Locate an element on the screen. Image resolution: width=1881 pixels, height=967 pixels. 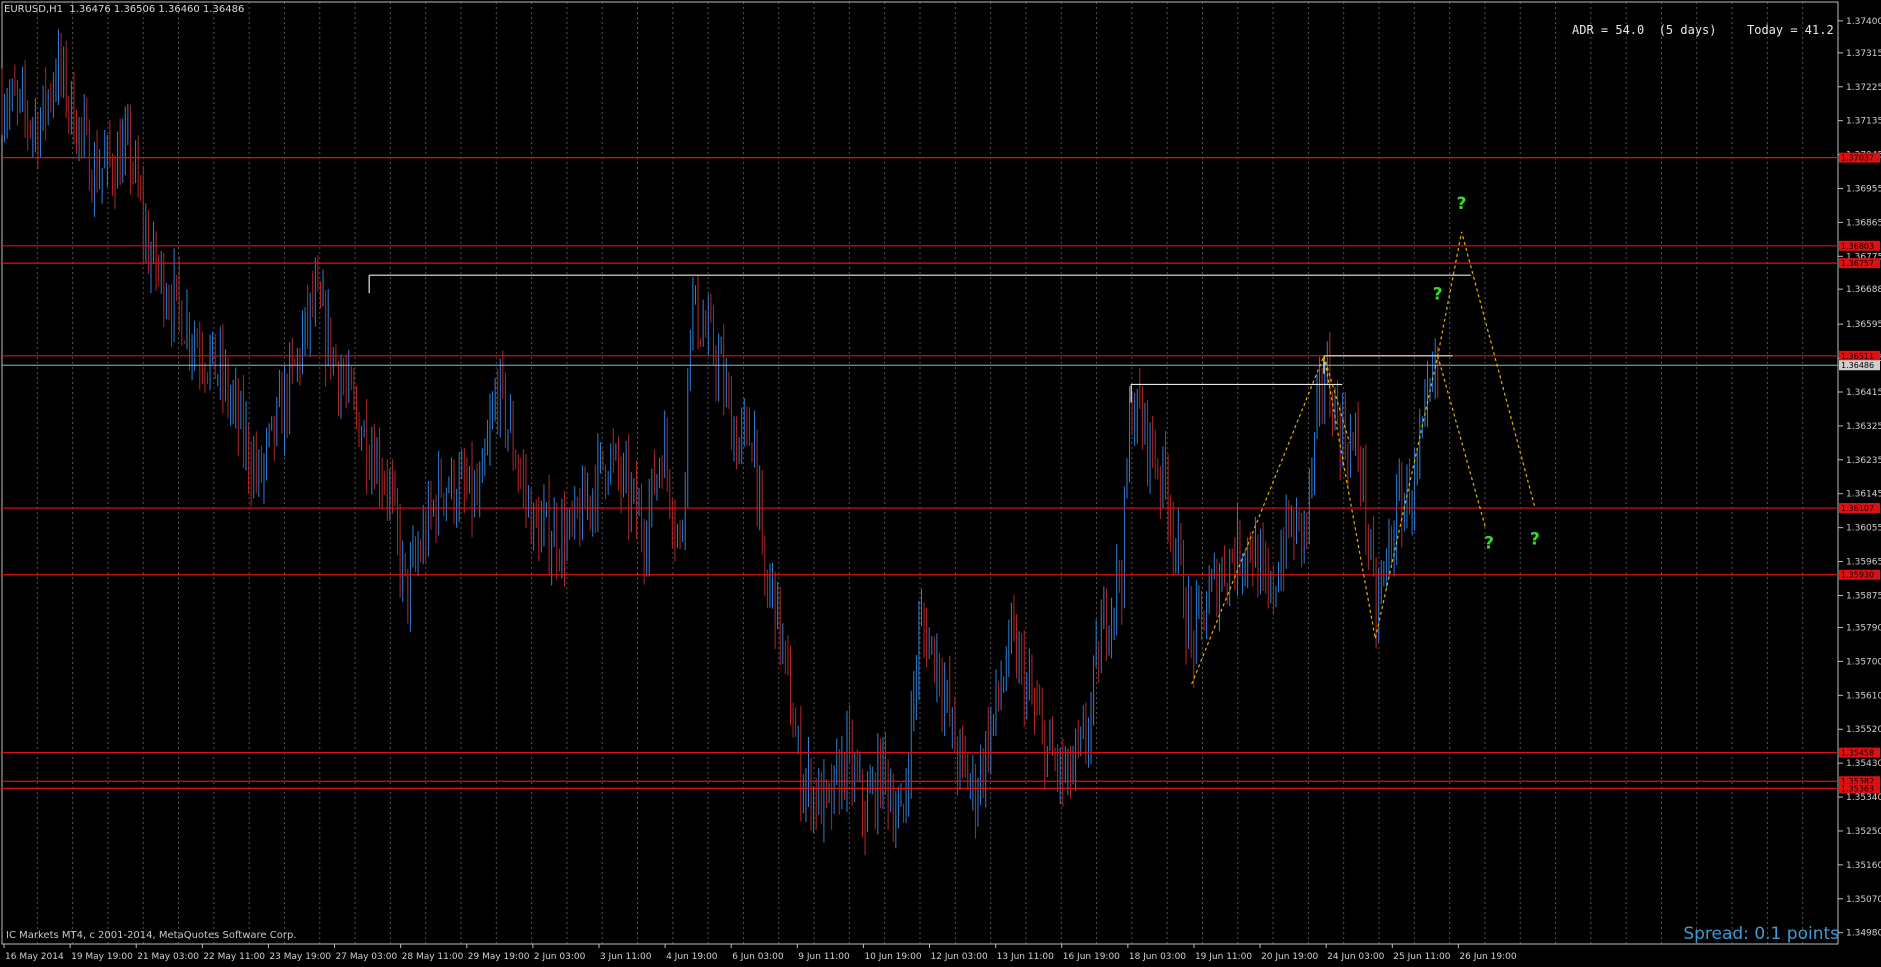
time-tick-label: 13 Jun 11:00 is located at coordinates (1025, 957).